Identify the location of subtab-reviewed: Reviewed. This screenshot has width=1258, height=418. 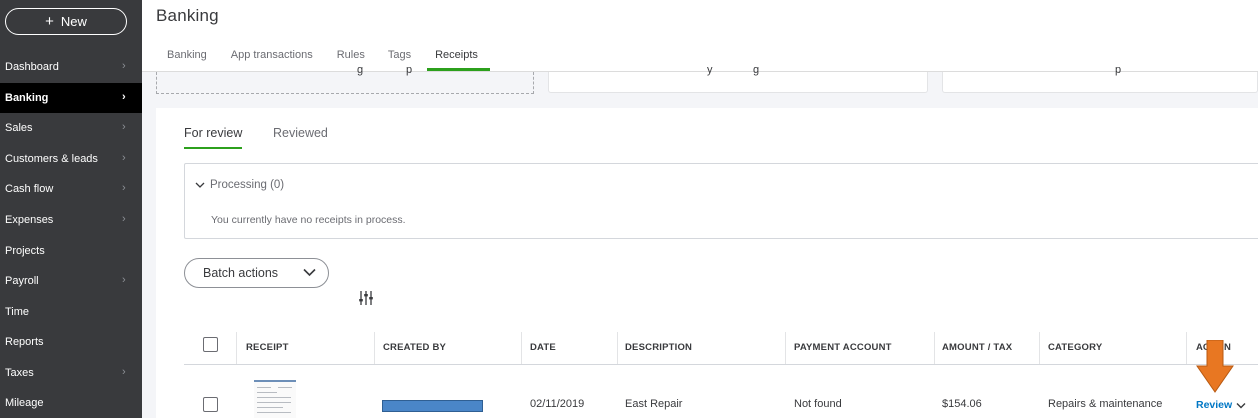
(300, 133).